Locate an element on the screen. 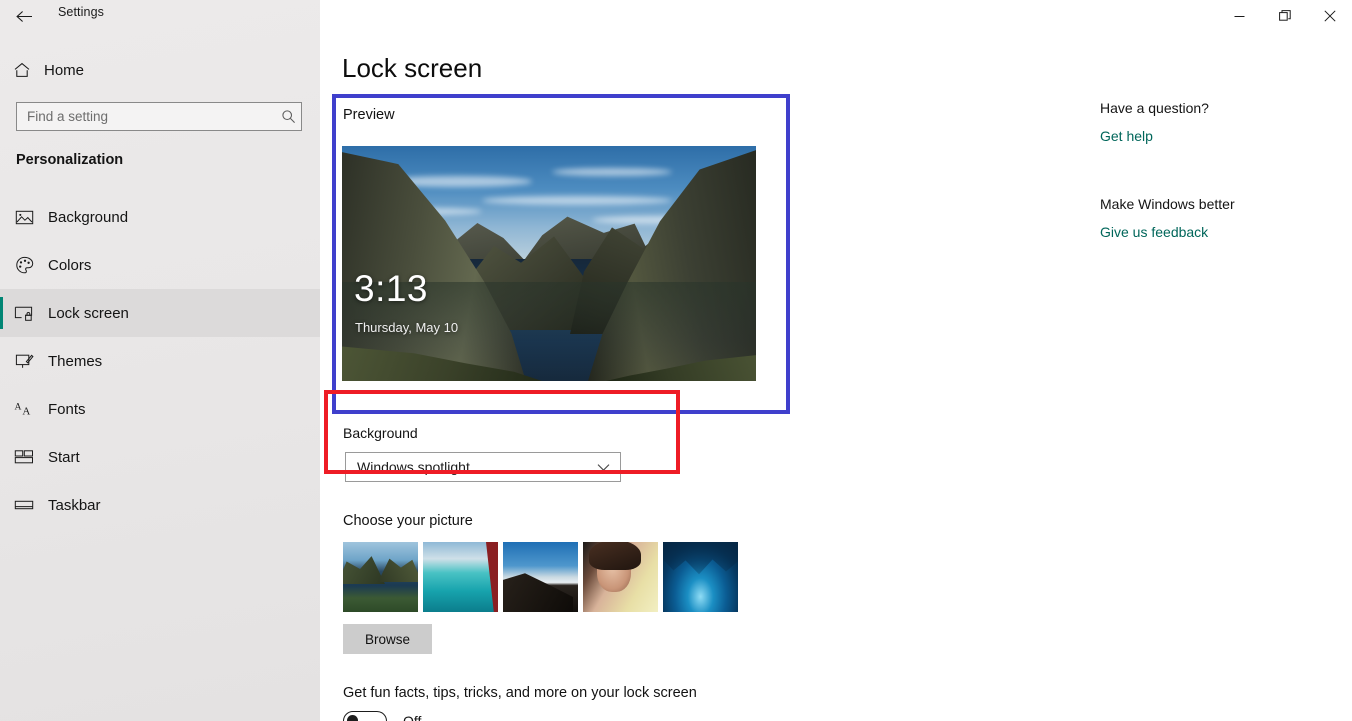 This screenshot has width=1352, height=721. close-icon is located at coordinates (1329, 16).